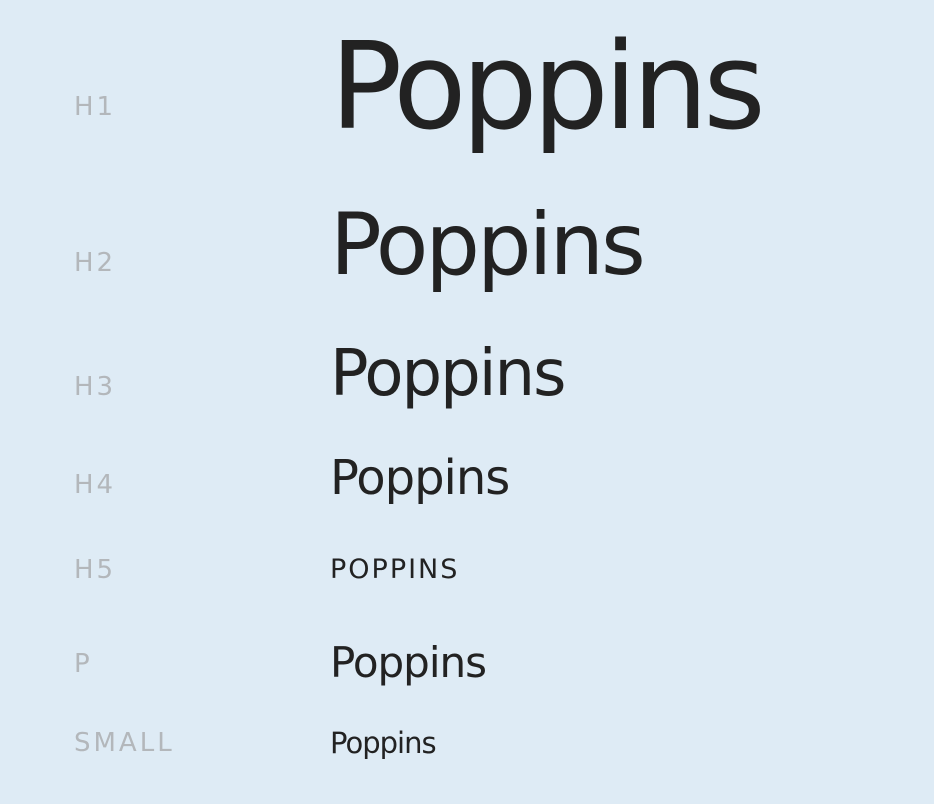 The image size is (934, 804). Describe the element at coordinates (95, 485) in the screenshot. I see `type-label-h4: H4` at that location.